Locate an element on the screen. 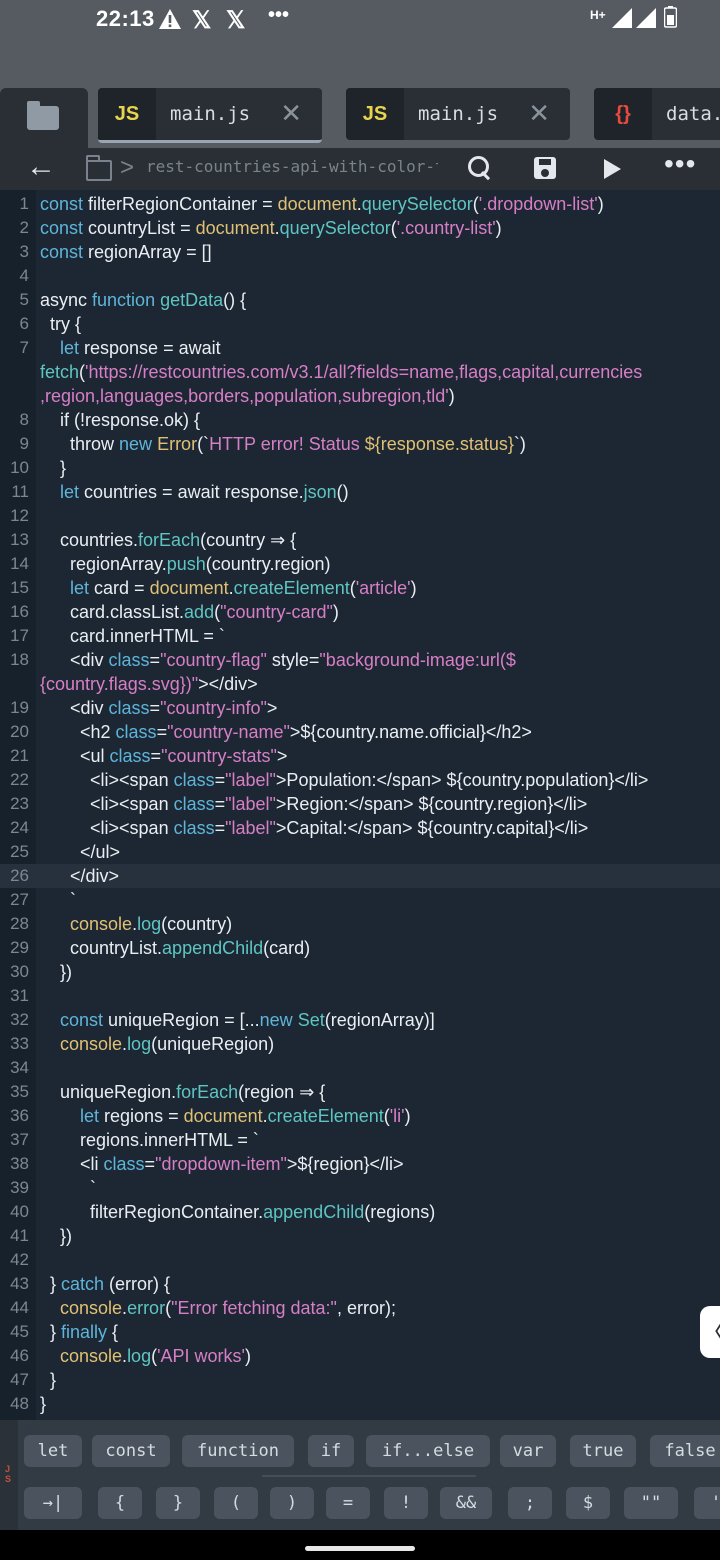 Image resolution: width=720 pixels, height=1560 pixels. snippet-key: false is located at coordinates (685, 1451).